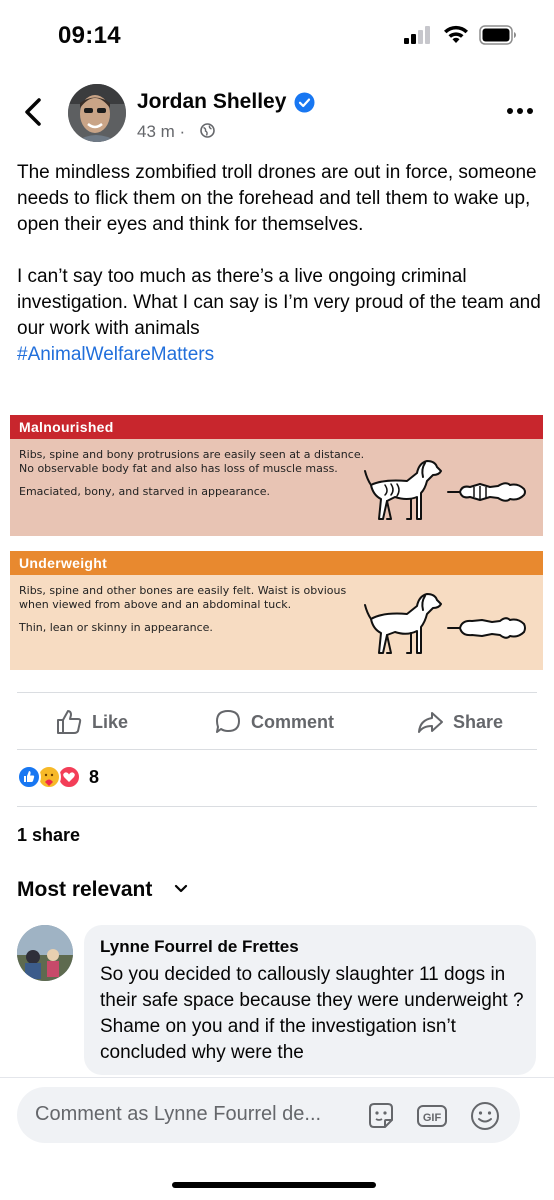 This screenshot has height=1200, width=554. I want to click on svg-text: GIF, so click(432, 1118).